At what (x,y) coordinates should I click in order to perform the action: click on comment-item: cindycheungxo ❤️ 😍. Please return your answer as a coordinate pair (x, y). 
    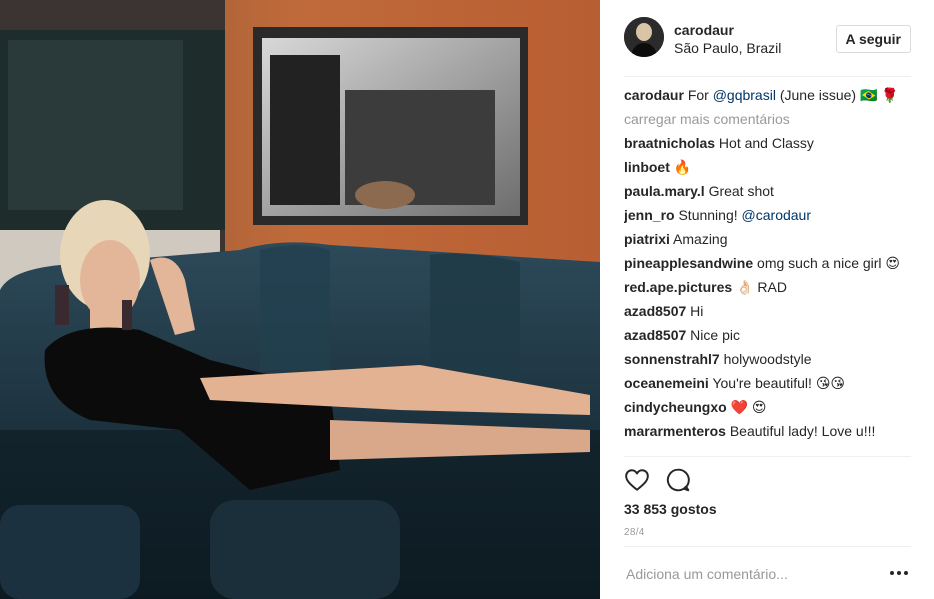
    Looking at the image, I should click on (767, 407).